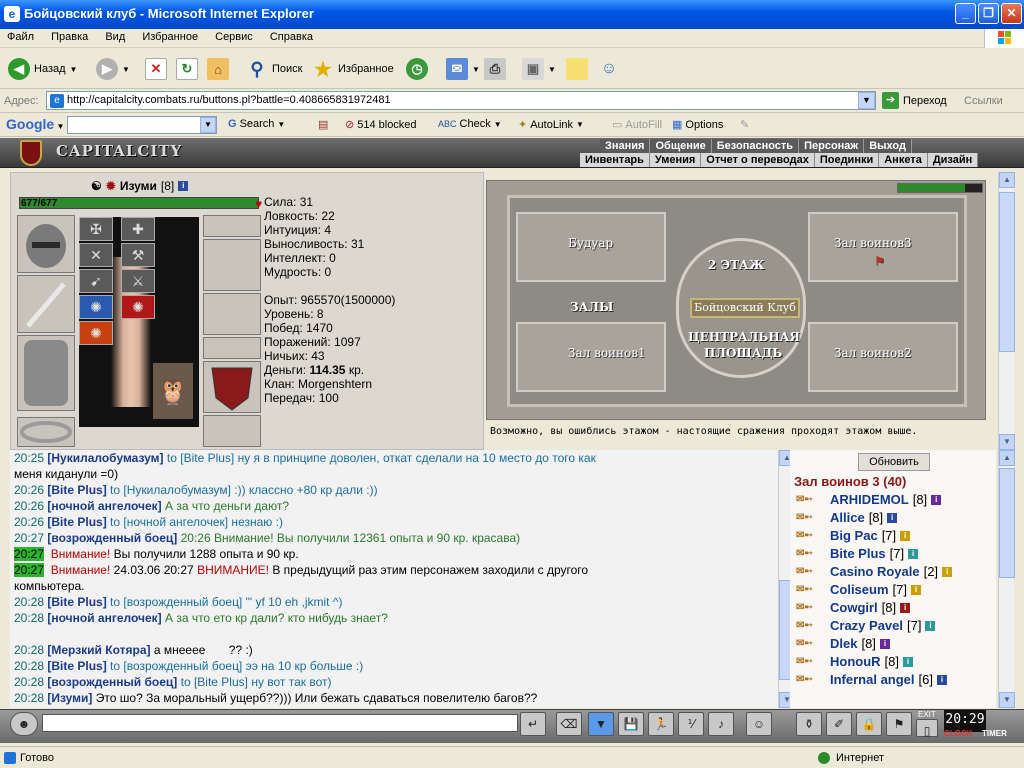  Describe the element at coordinates (983, 101) in the screenshot. I see `links-button: Ссылки` at that location.